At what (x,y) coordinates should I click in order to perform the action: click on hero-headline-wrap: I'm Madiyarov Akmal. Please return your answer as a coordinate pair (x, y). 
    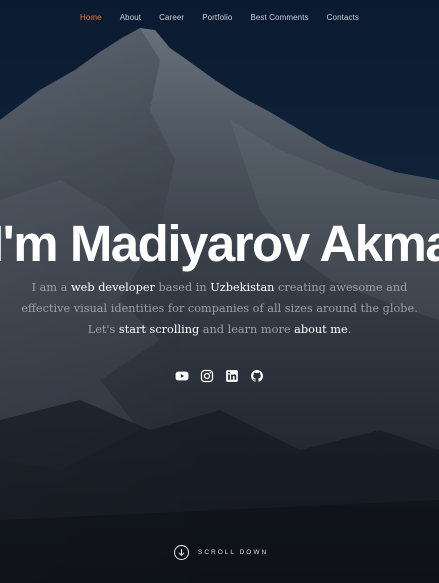
    Looking at the image, I should click on (219, 244).